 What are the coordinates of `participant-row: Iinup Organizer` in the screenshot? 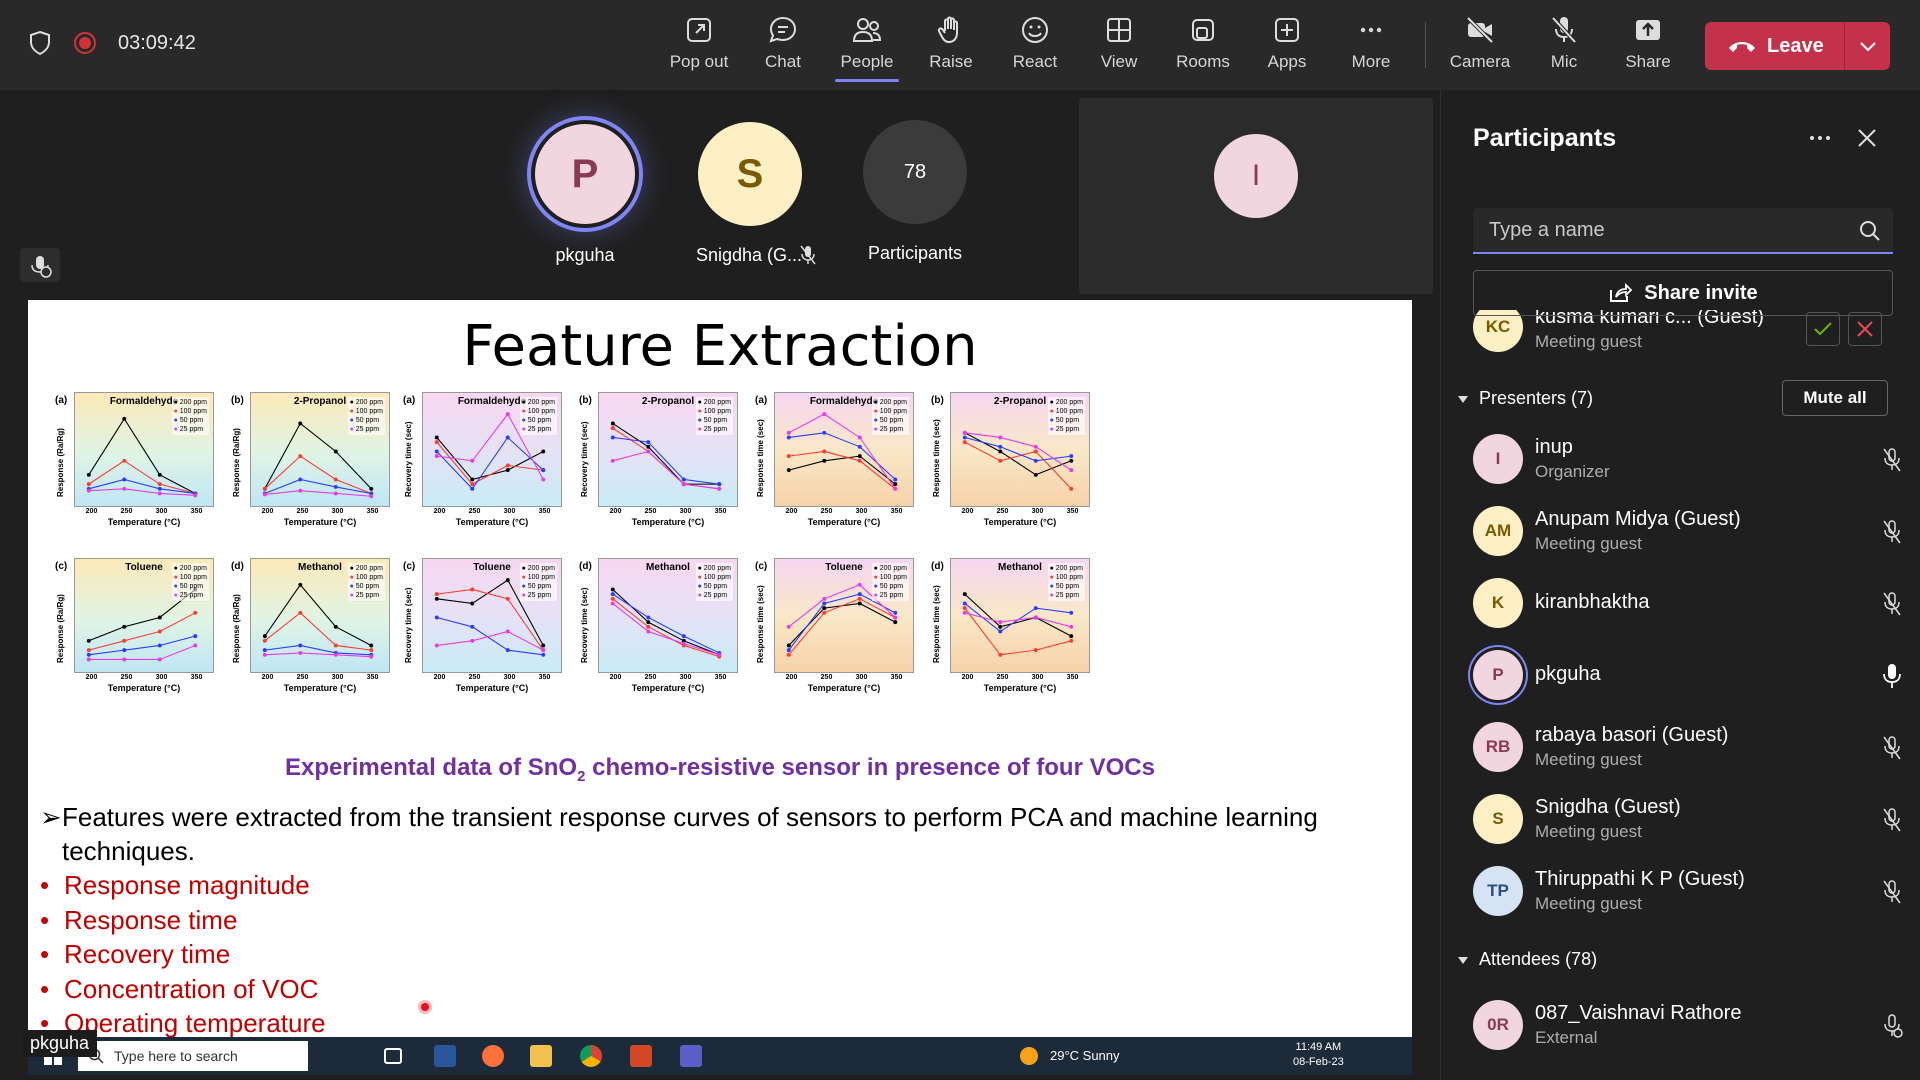 It's located at (1693, 460).